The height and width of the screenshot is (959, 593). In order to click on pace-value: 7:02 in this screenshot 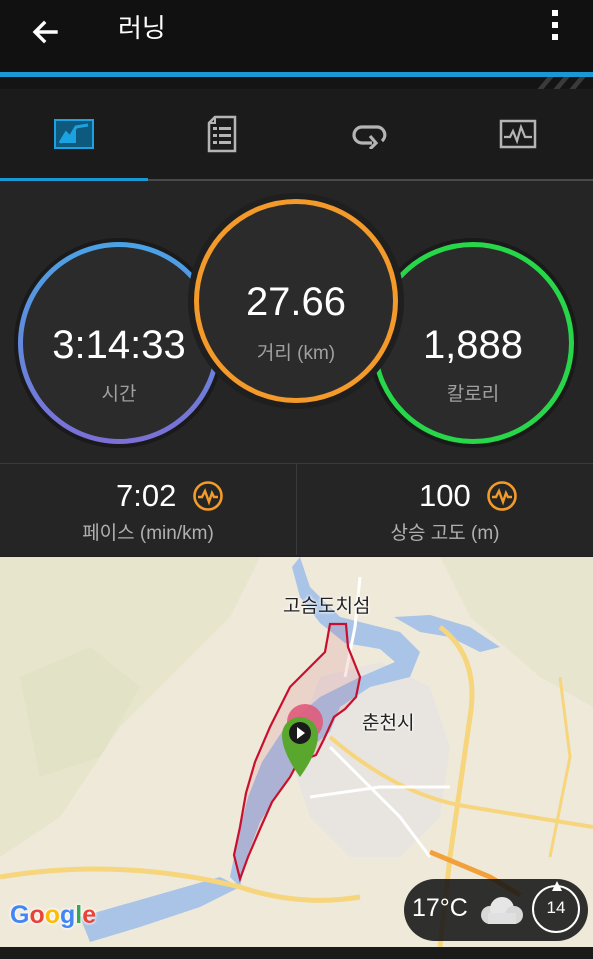, I will do `click(146, 495)`.